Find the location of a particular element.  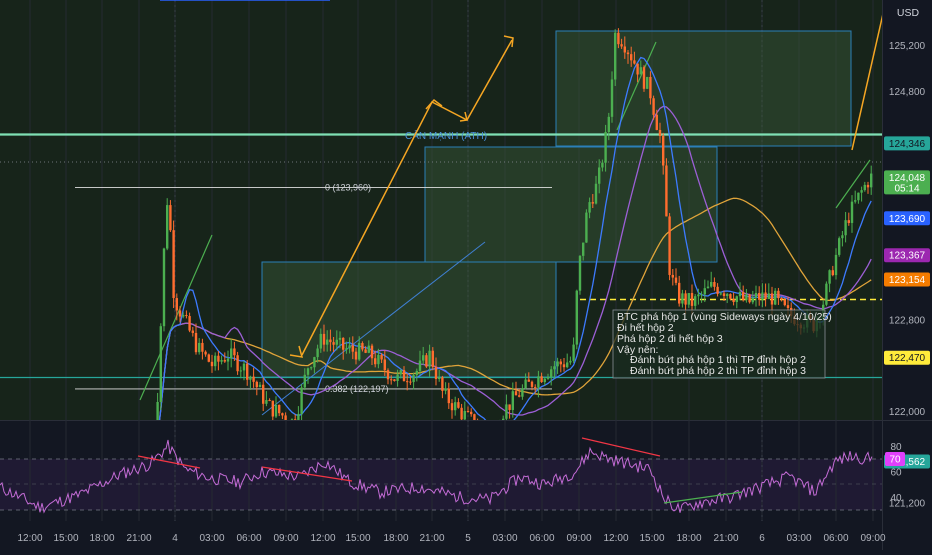

time-label-14: 06:00 is located at coordinates (541, 538).